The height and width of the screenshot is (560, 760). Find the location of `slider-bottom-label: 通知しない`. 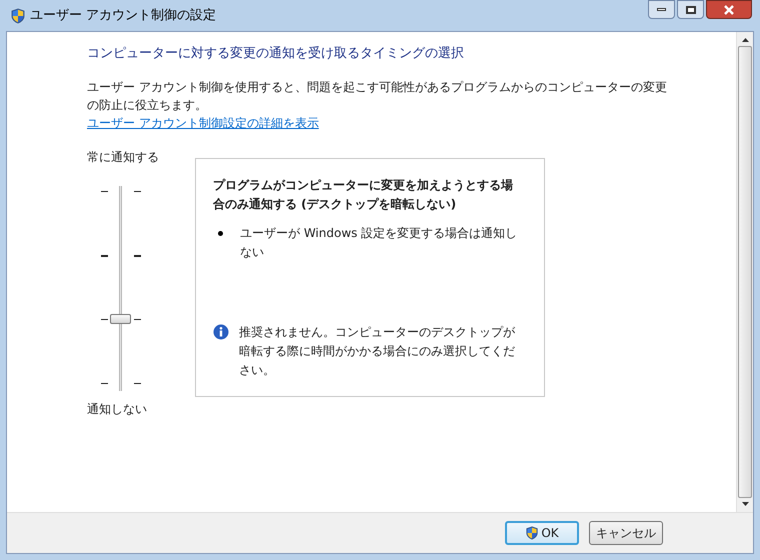

slider-bottom-label: 通知しない is located at coordinates (117, 409).